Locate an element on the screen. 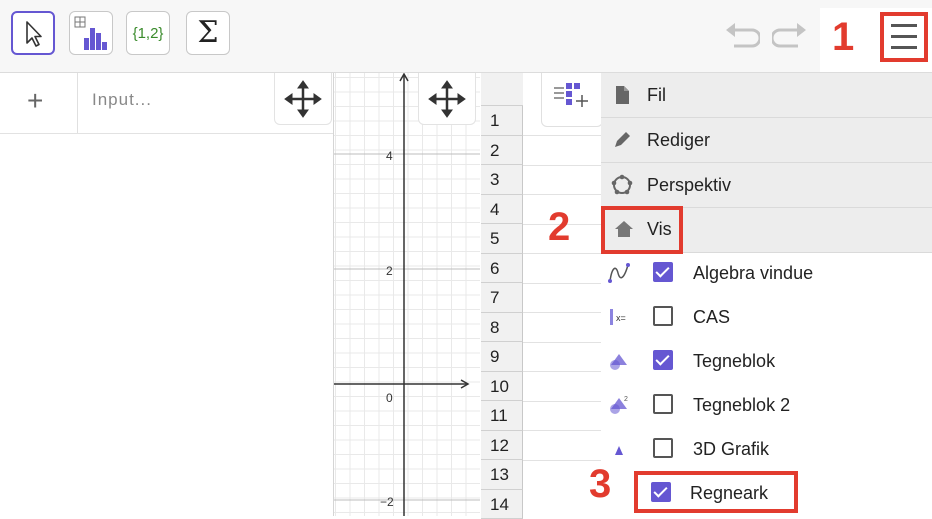  svg-text: 2 is located at coordinates (626, 399).